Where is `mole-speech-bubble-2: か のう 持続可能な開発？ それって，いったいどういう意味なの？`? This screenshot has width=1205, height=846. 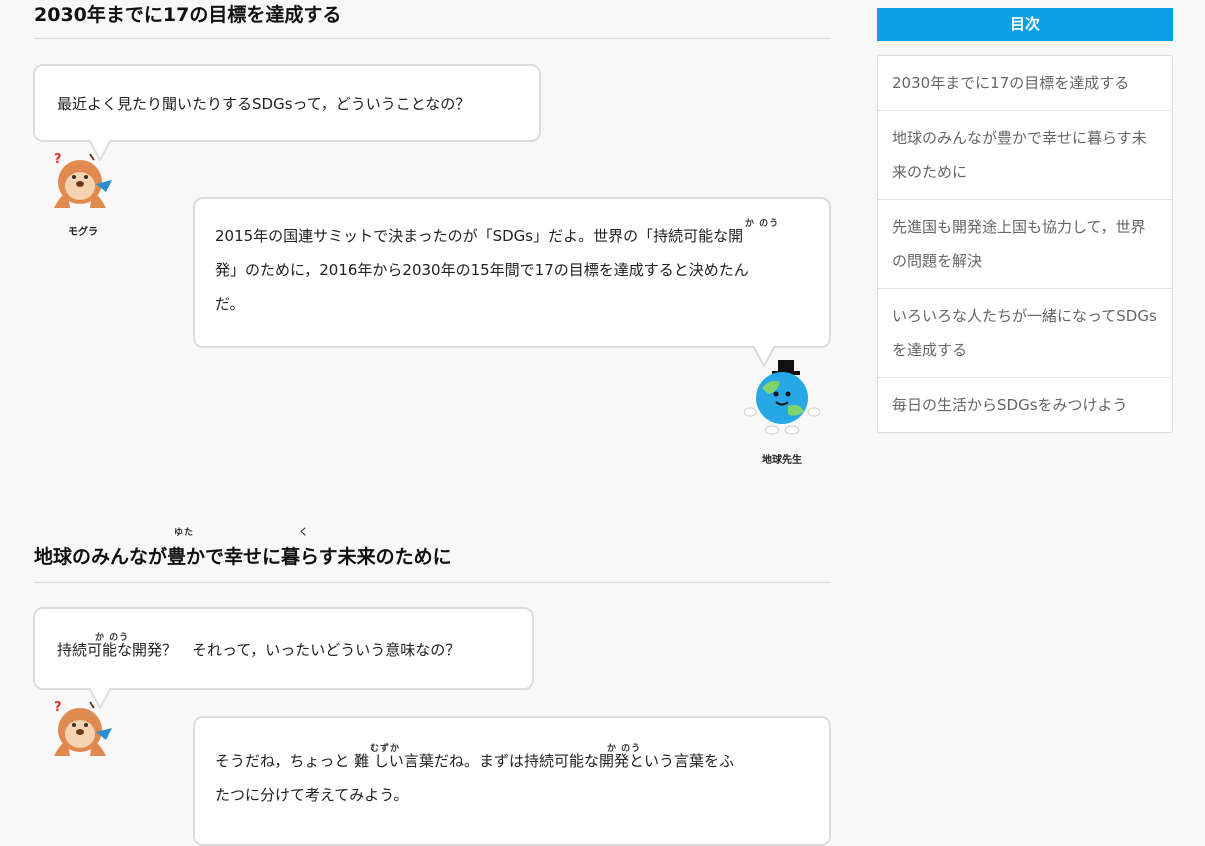
mole-speech-bubble-2: か のう 持続可能な開発？ それって，いったいどういう意味なの？ is located at coordinates (283, 648).